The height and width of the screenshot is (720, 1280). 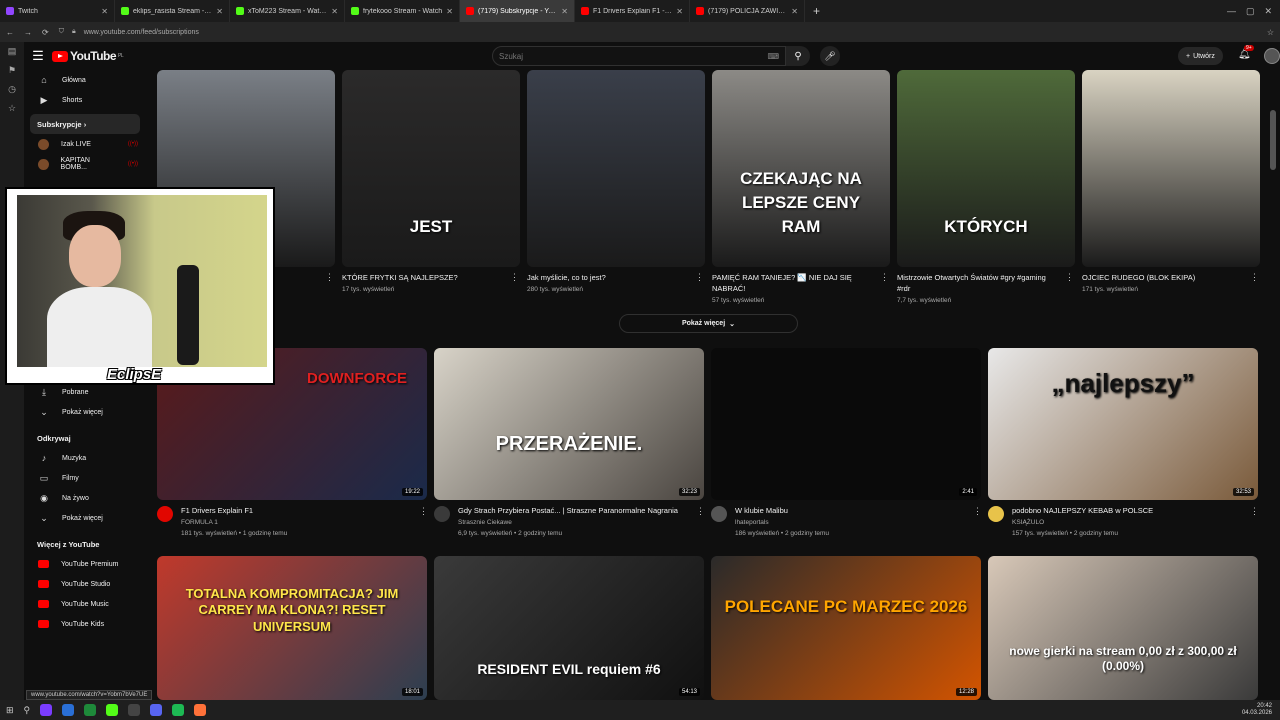 I want to click on short-title: KTÓRE FRYTKI SĄ NAJLEPSZE?, so click(x=424, y=277).